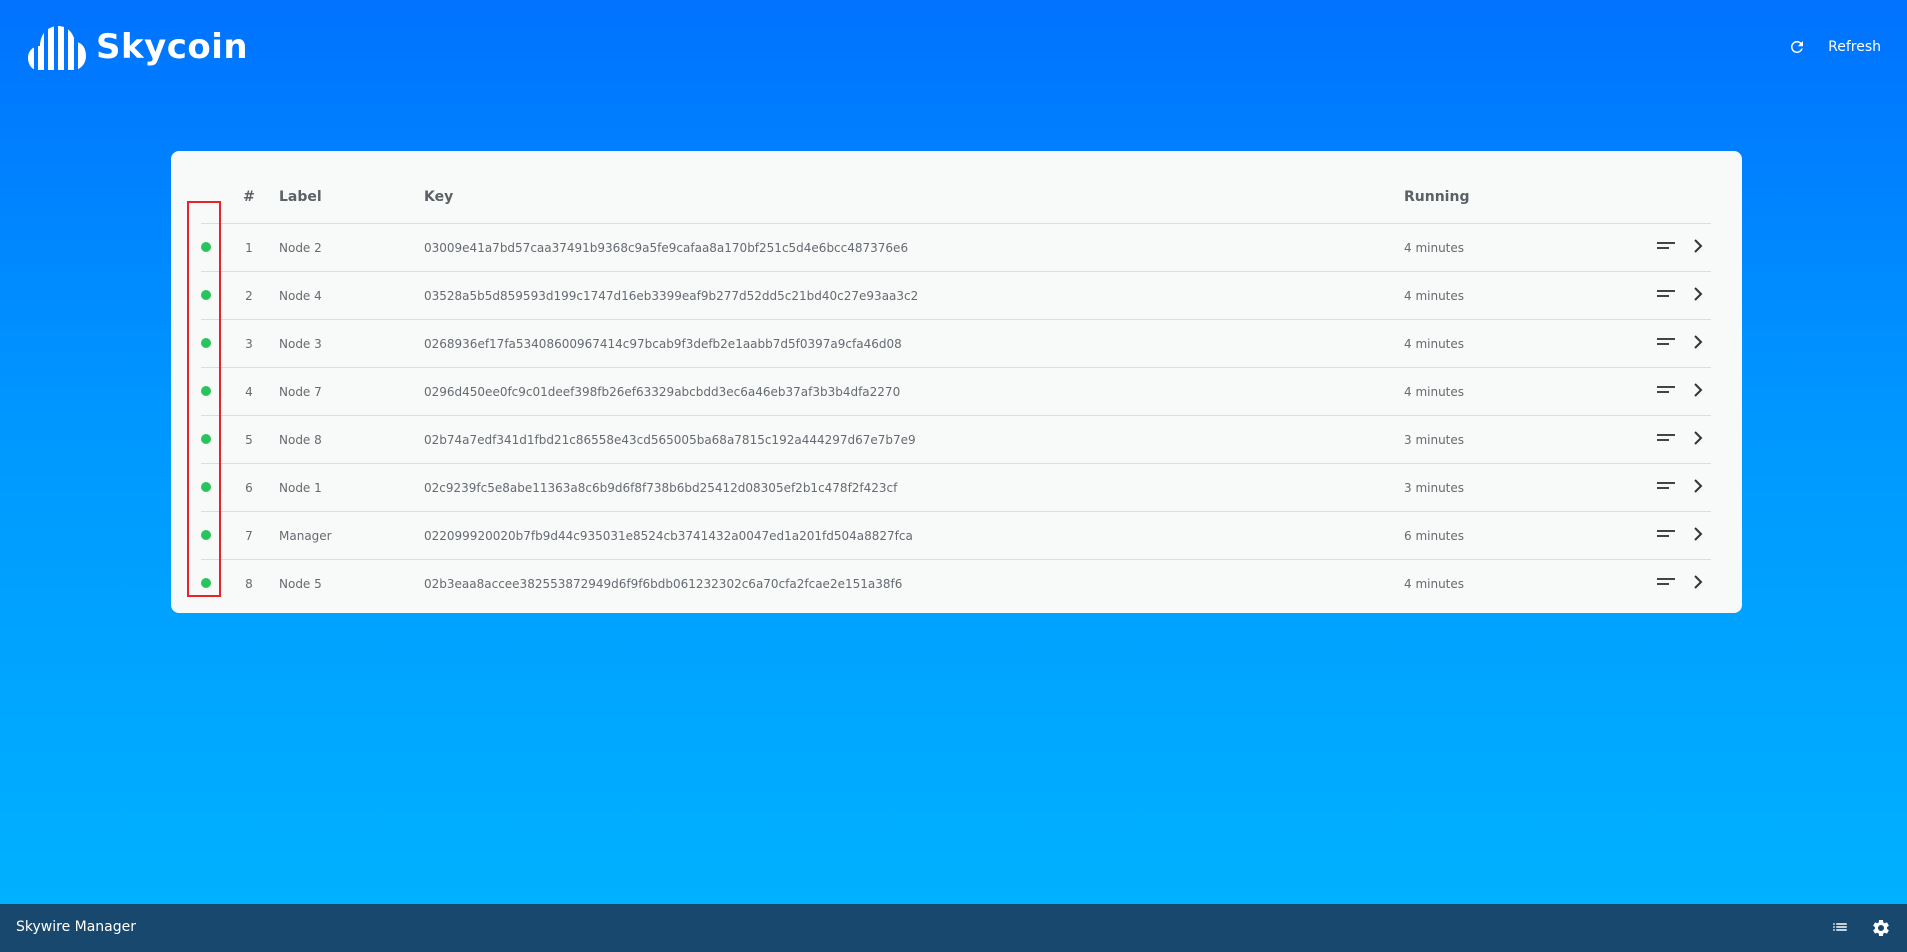 The image size is (1907, 952). What do you see at coordinates (1797, 46) in the screenshot?
I see `refresh-icon` at bounding box center [1797, 46].